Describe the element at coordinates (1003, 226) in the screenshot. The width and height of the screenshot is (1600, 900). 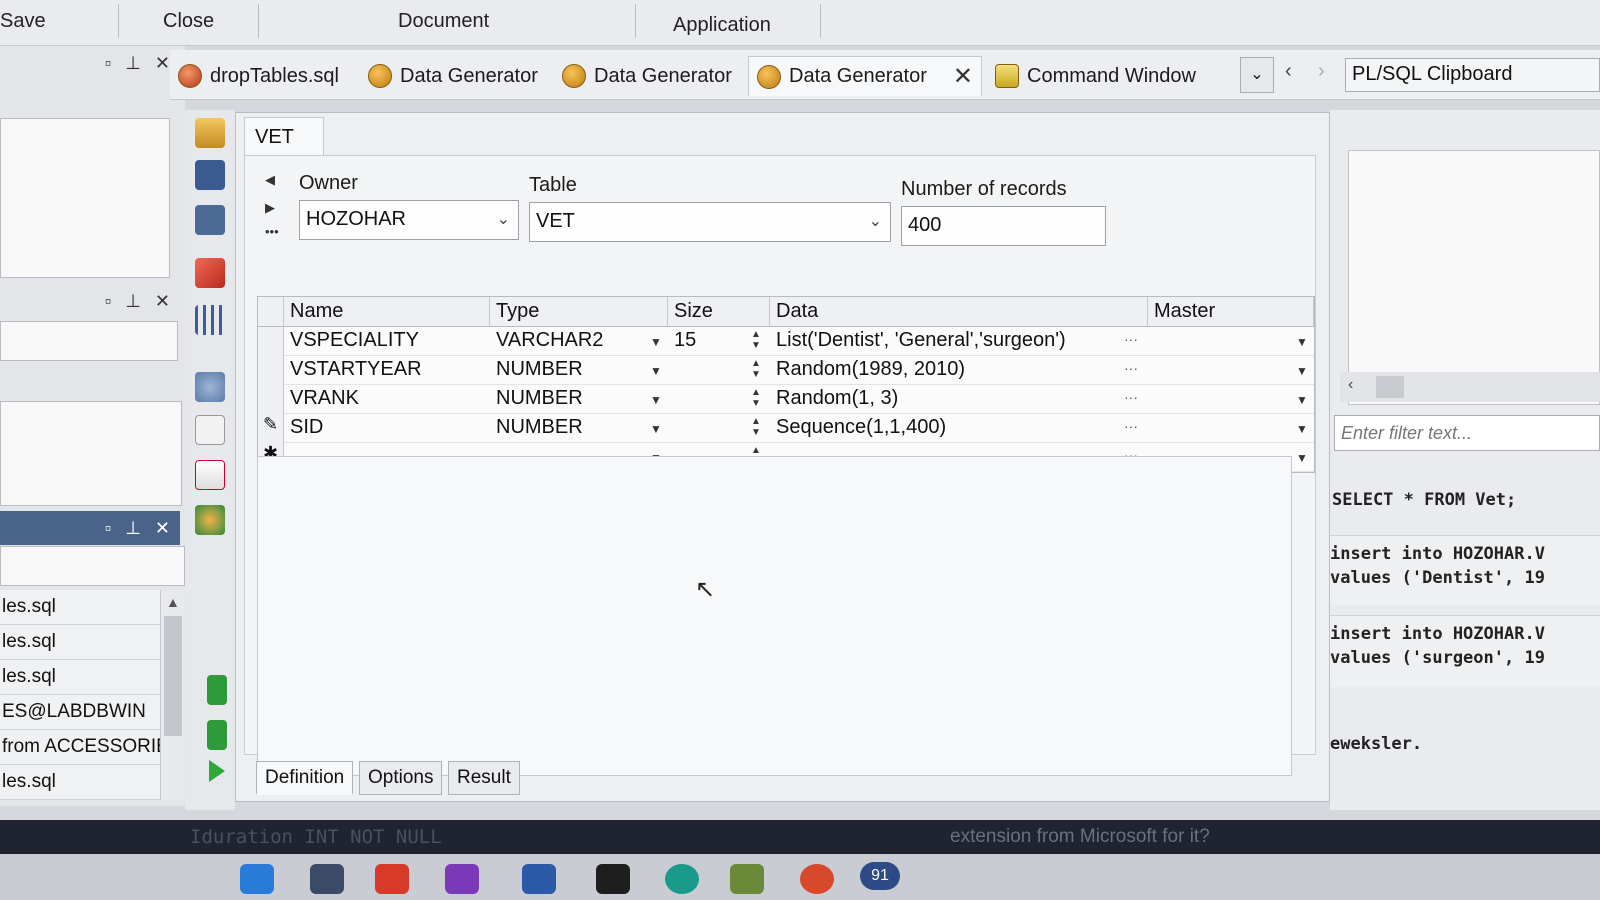
I see `records-input: 400` at that location.